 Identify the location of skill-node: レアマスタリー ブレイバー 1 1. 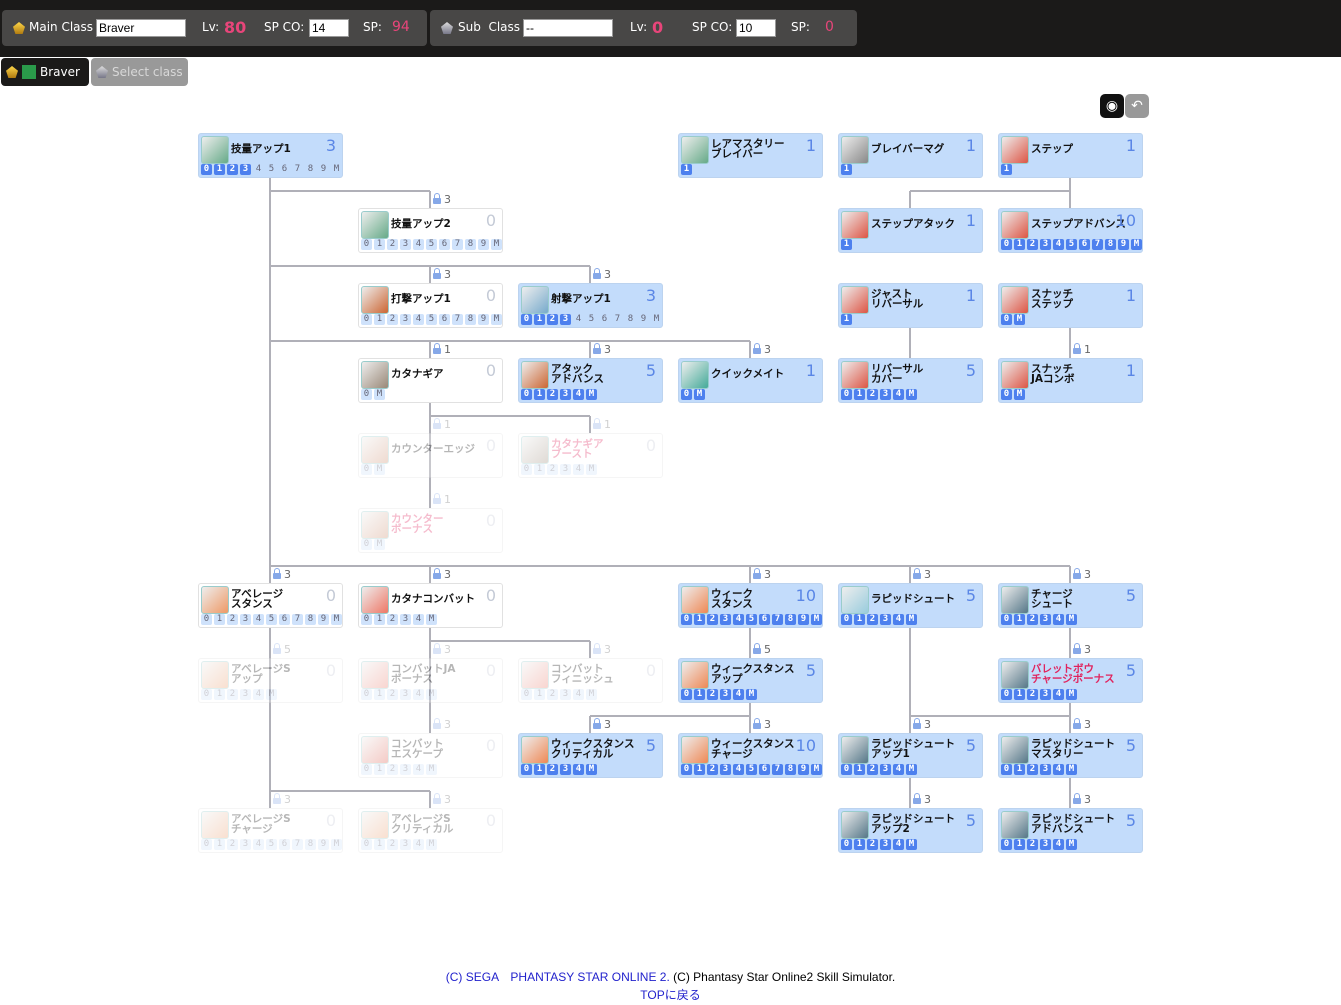
(750, 155).